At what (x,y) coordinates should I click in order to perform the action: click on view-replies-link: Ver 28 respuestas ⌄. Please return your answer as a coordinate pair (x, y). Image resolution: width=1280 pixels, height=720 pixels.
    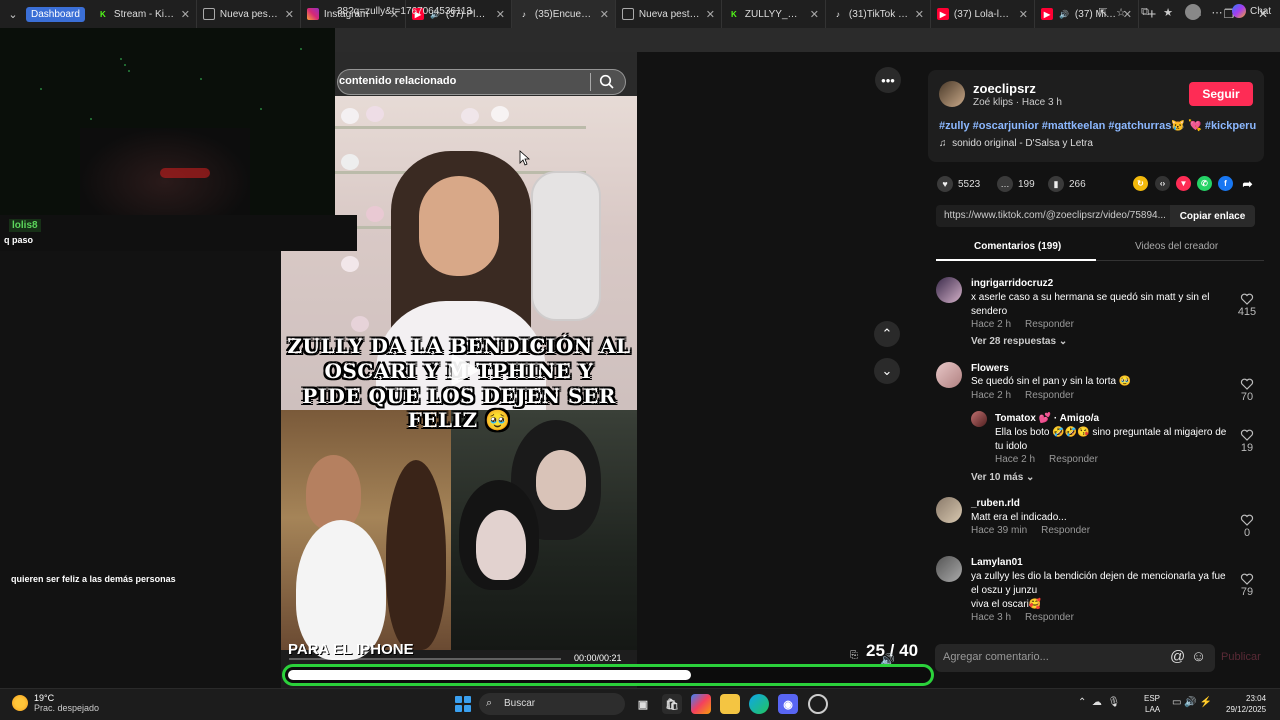
    Looking at the image, I should click on (1019, 341).